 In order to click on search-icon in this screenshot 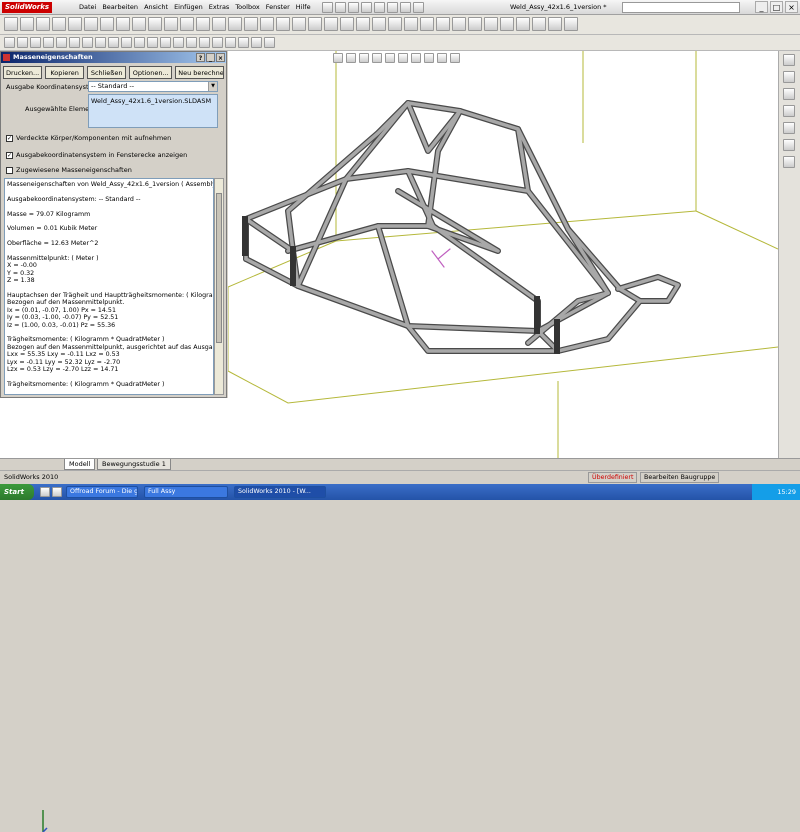, I will do `click(789, 111)`.